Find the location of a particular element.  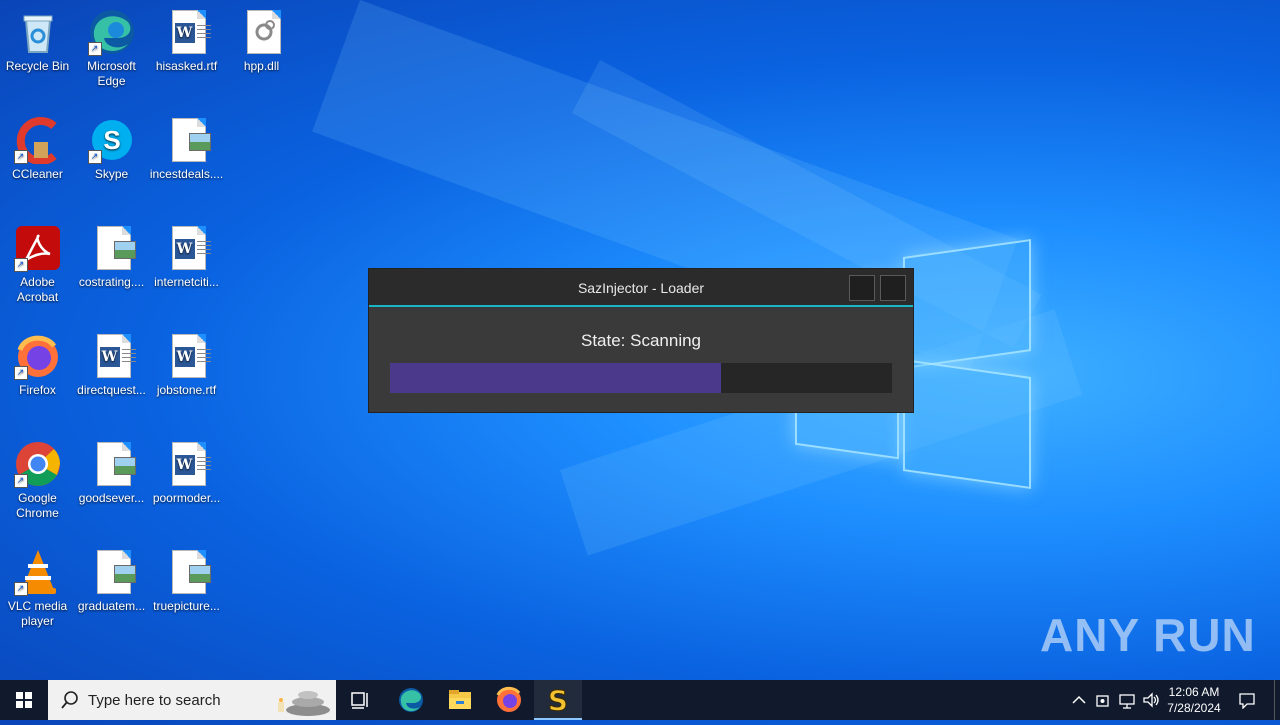

close-button is located at coordinates (893, 288).